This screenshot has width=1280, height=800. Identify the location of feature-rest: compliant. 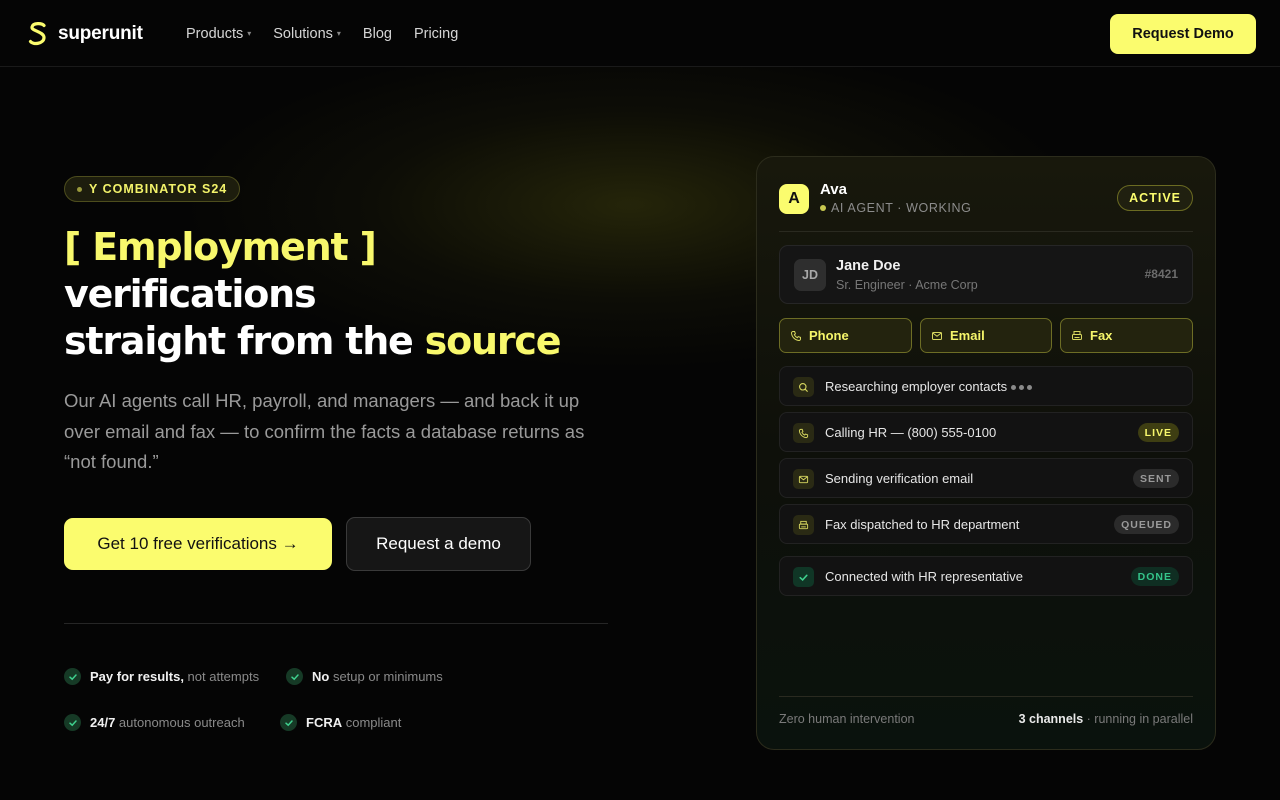
(372, 722).